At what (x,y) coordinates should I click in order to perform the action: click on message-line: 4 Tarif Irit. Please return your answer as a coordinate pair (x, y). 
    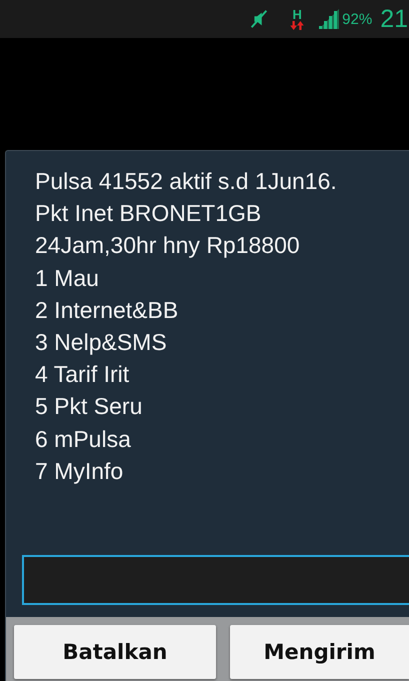
    Looking at the image, I should click on (82, 375).